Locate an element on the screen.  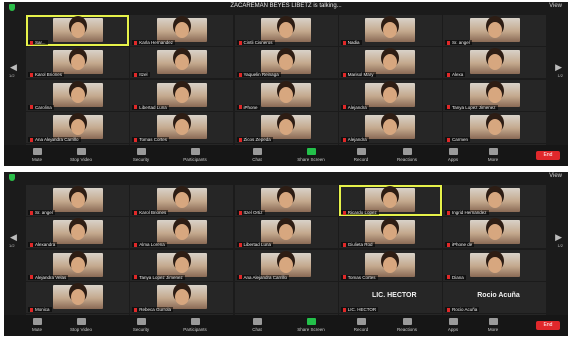
participant-name-label: Ricardo Lopez is located at coordinates (359, 212).